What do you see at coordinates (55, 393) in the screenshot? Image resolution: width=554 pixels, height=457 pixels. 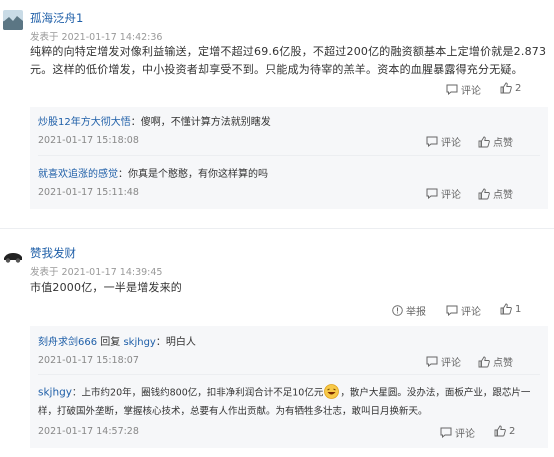 I see `reply-username: skjhgy` at bounding box center [55, 393].